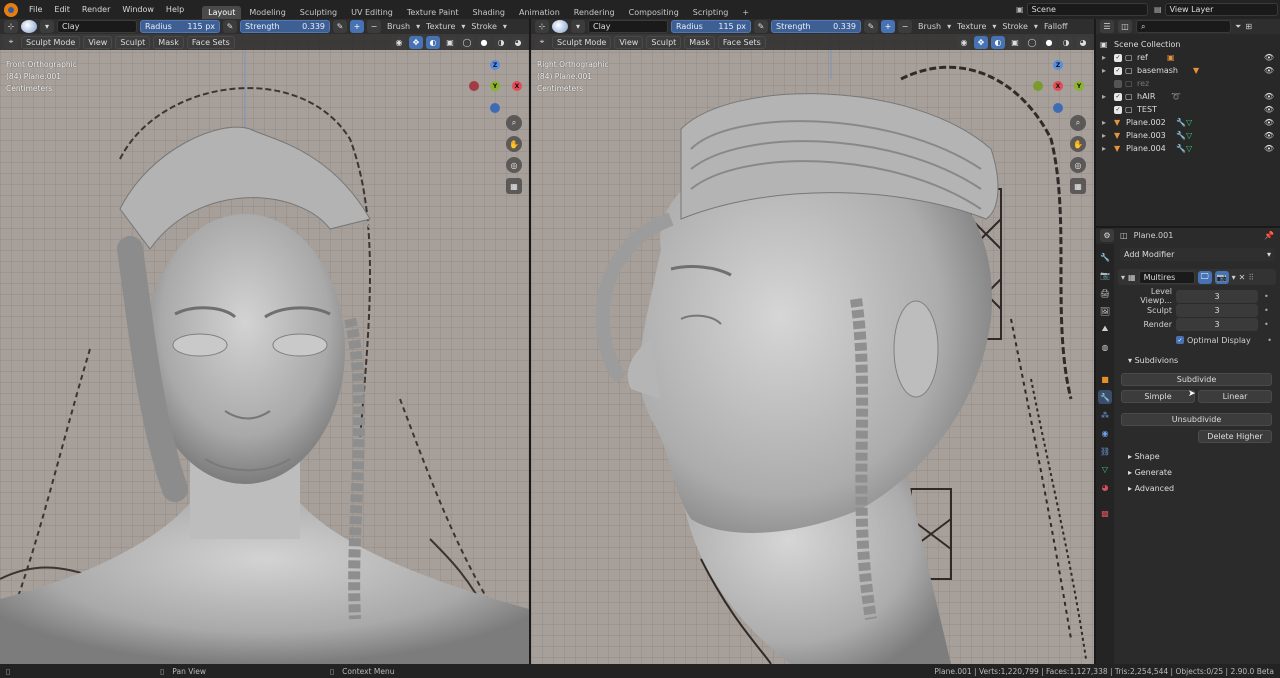  Describe the element at coordinates (888, 26) in the screenshot. I see `direction-add-button: +` at that location.